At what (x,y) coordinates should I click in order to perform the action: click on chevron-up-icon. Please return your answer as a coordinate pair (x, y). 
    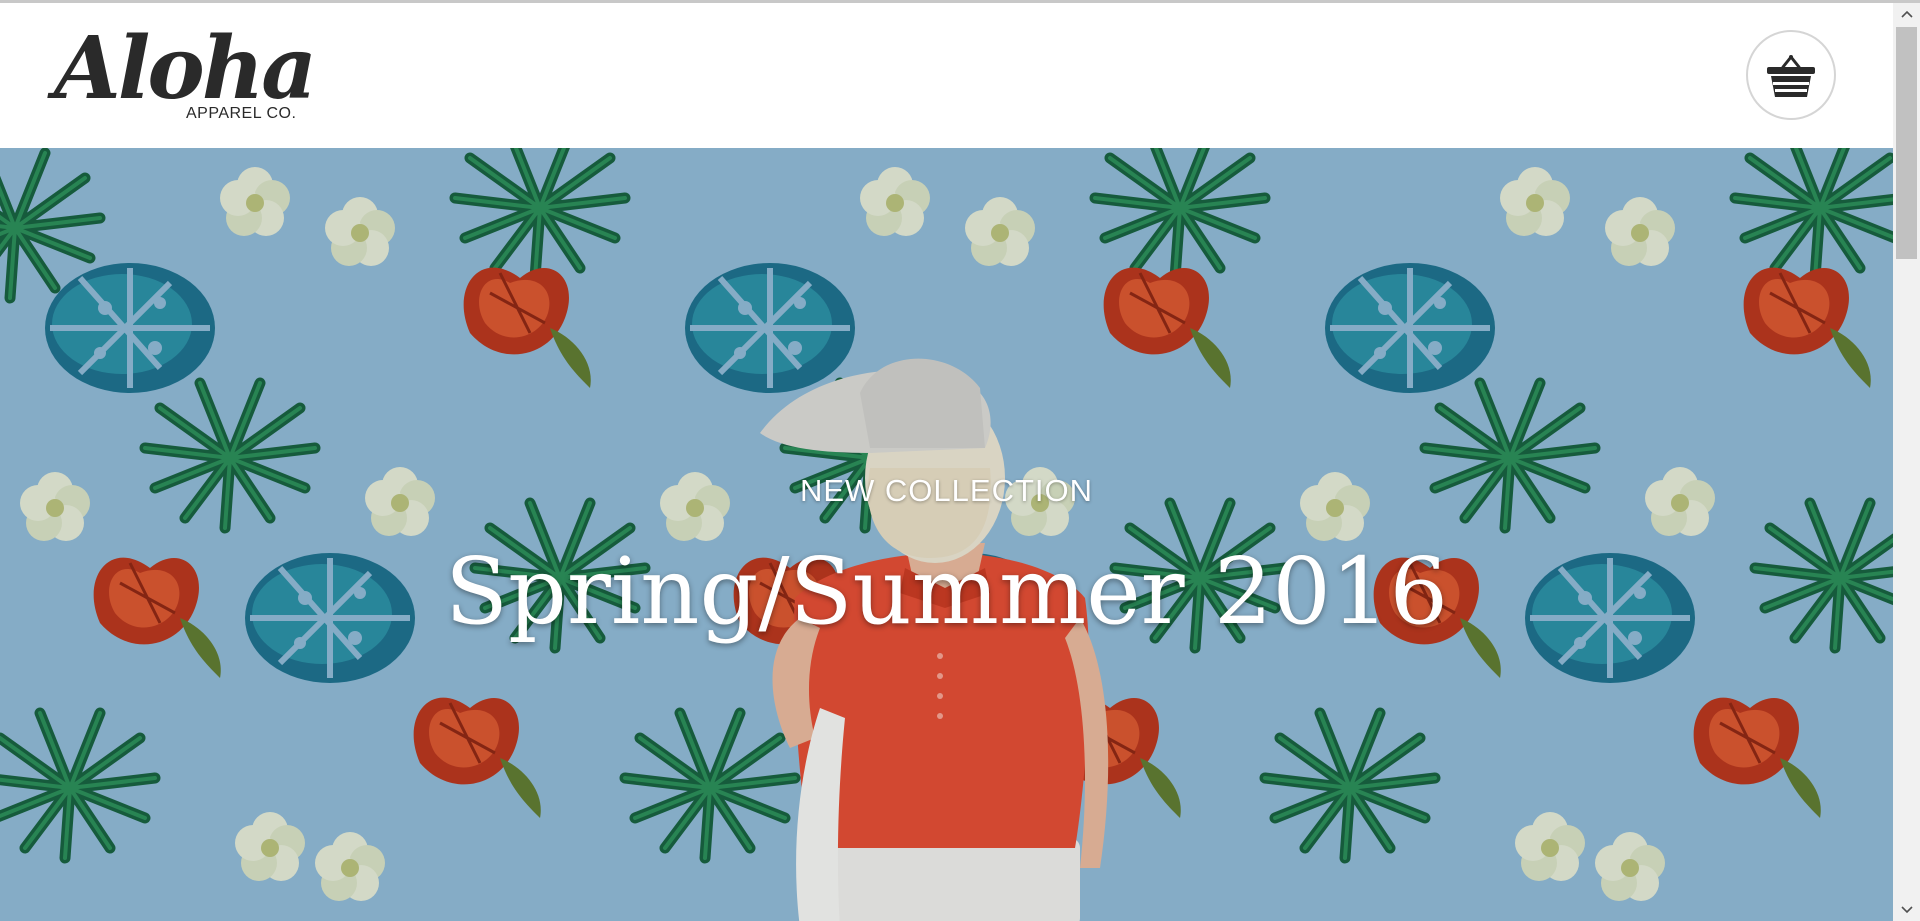
    Looking at the image, I should click on (1906, 14).